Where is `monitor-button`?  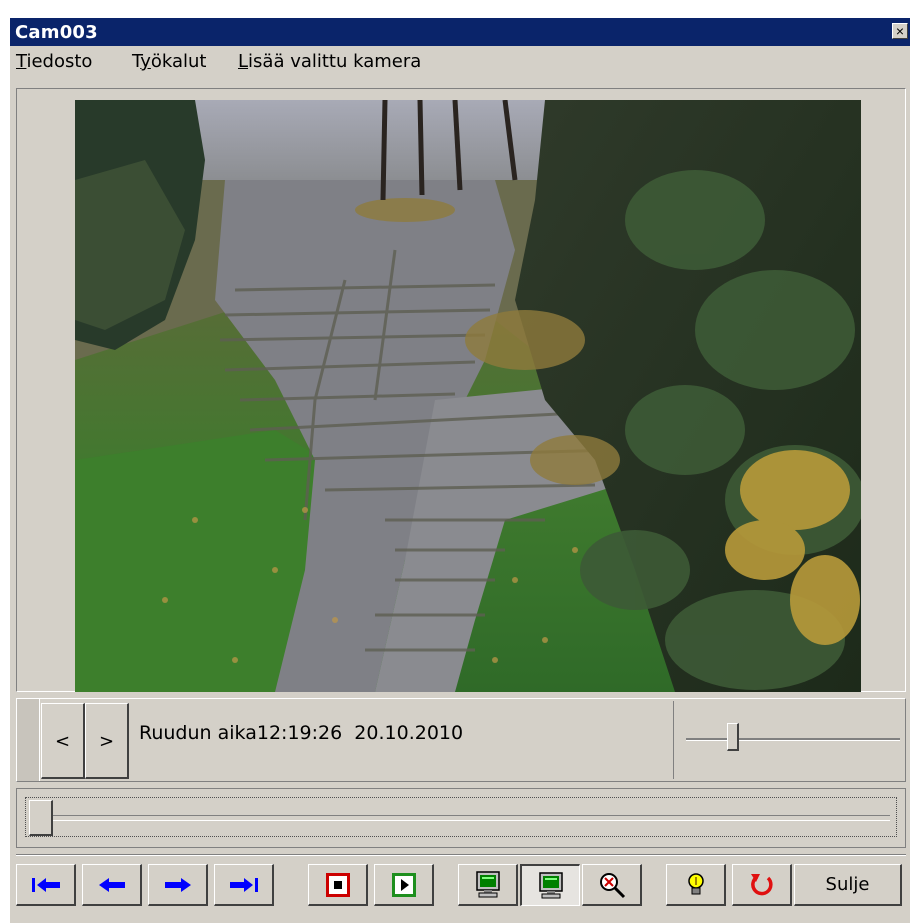 monitor-button is located at coordinates (488, 885).